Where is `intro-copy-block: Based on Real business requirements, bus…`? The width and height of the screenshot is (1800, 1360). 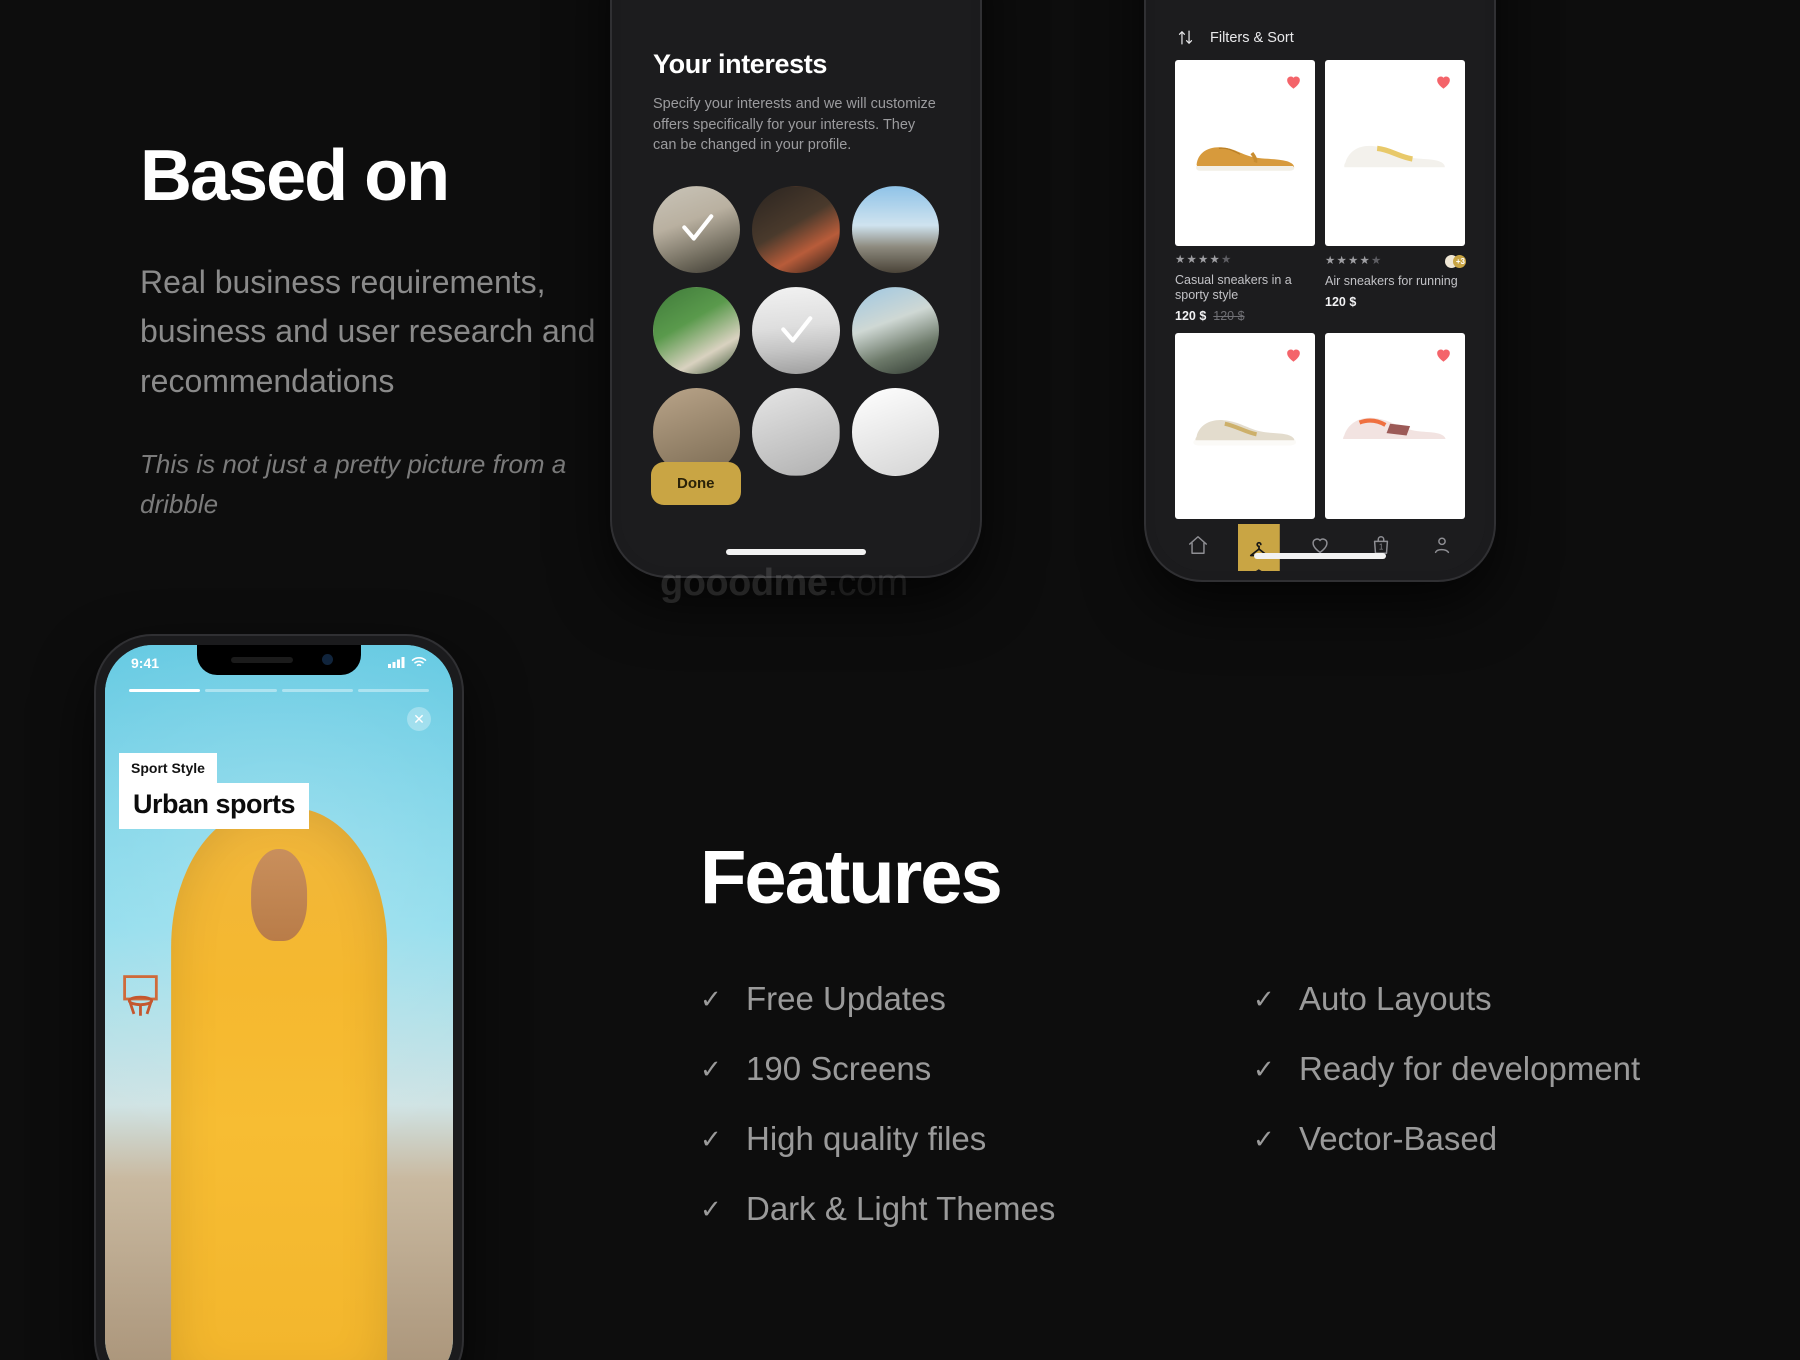
intro-copy-block: Based on Real business requirements, bus… is located at coordinates (375, 332).